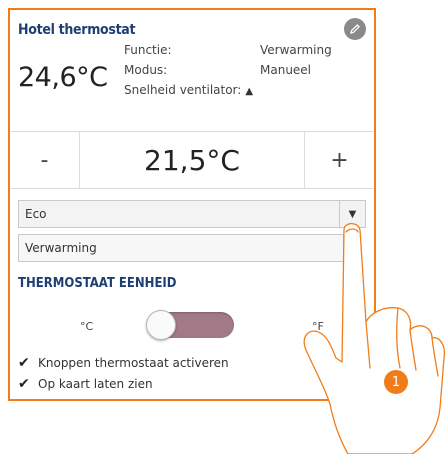  I want to click on celsius-label: °C, so click(87, 326).